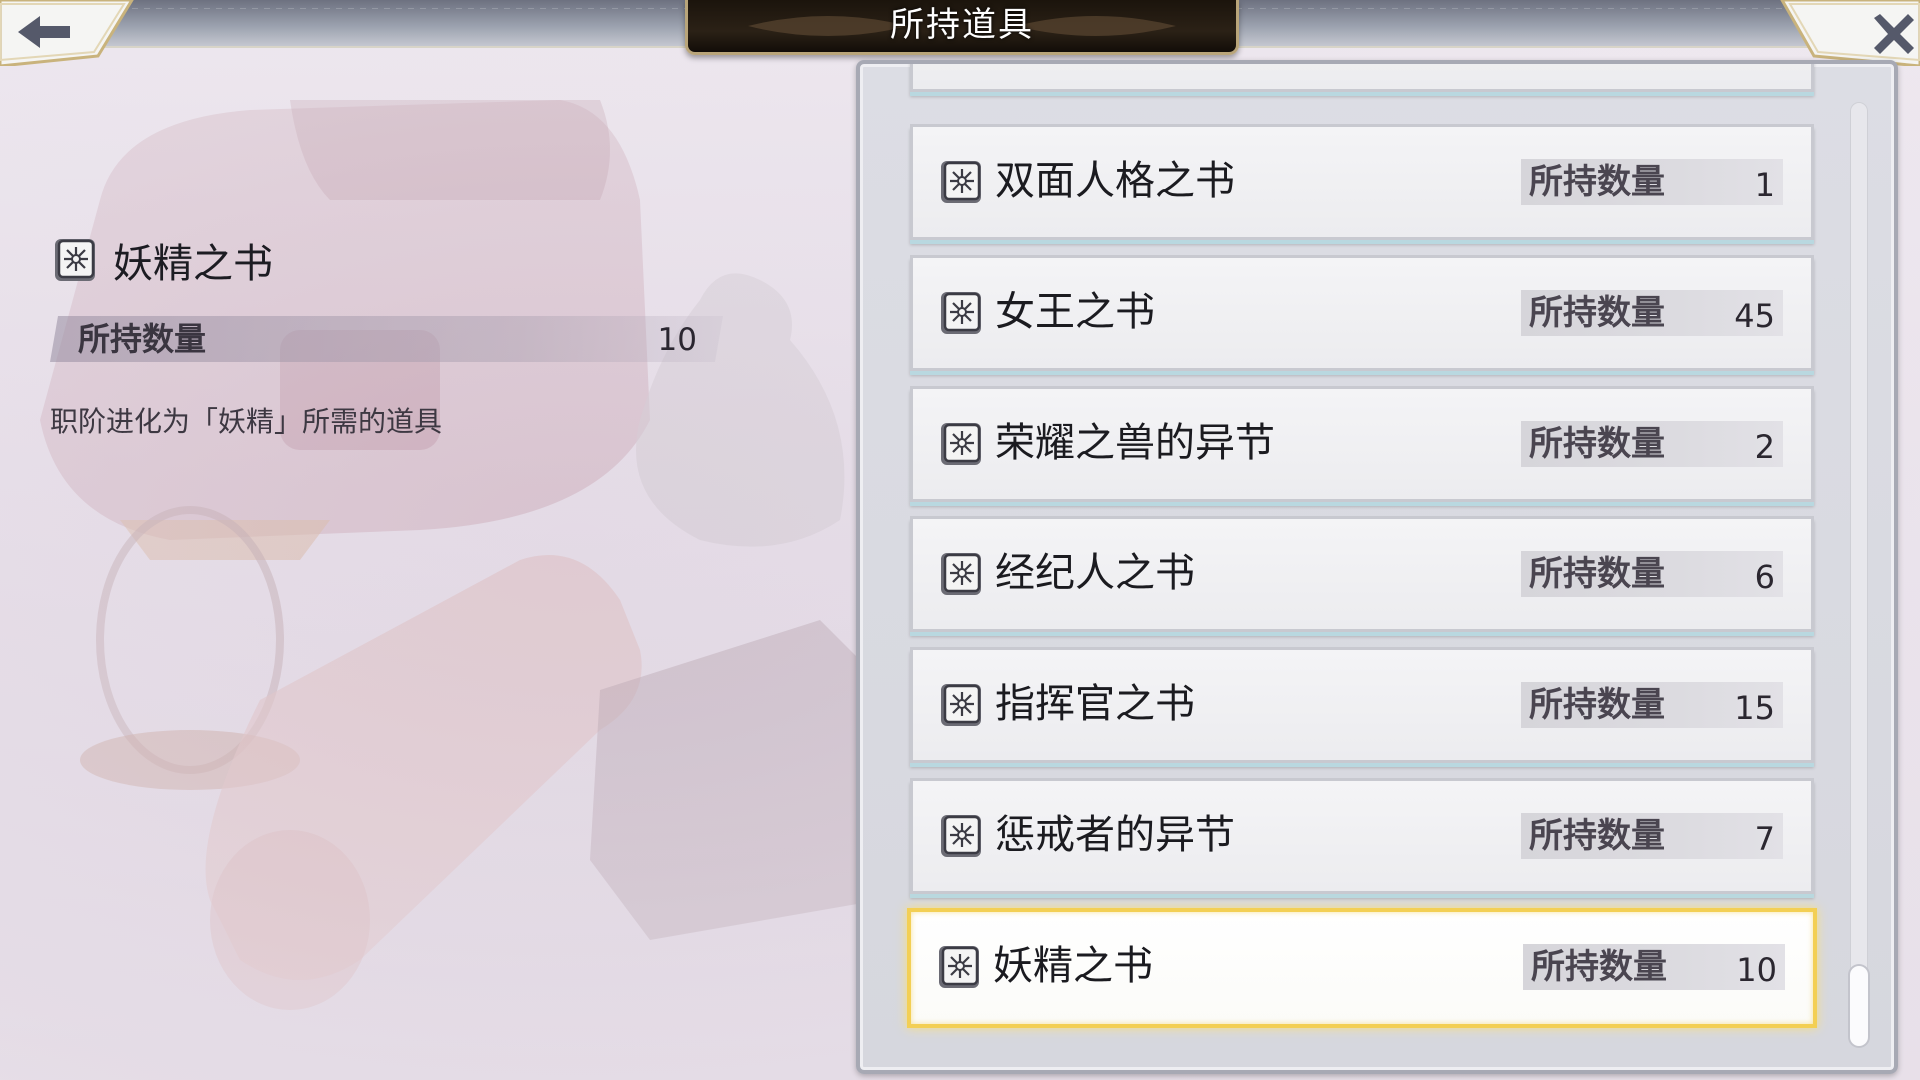 The image size is (1920, 1080). What do you see at coordinates (1764, 577) in the screenshot?
I see `item-count-value: 6` at bounding box center [1764, 577].